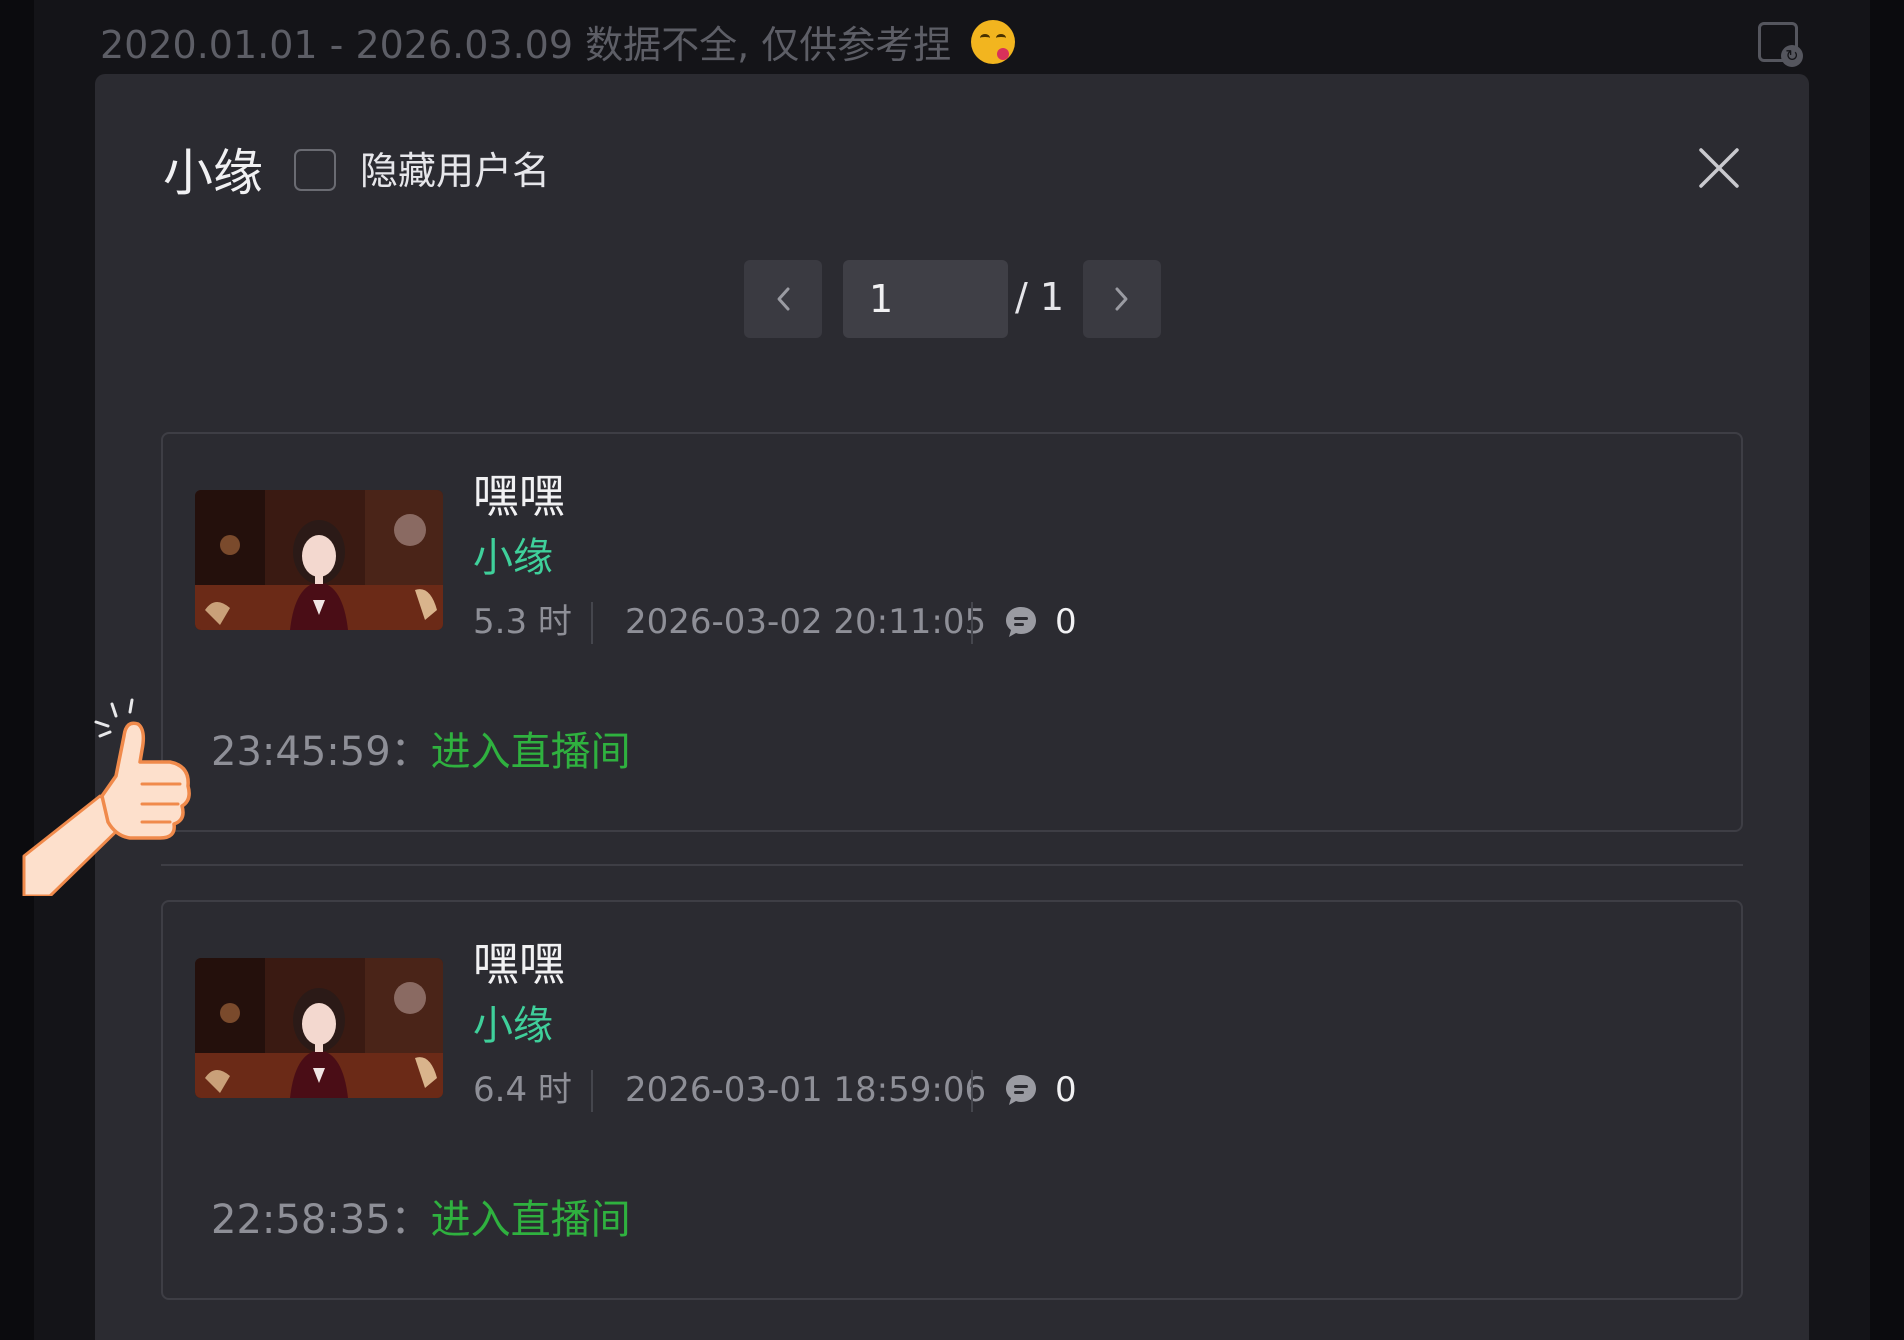  What do you see at coordinates (213, 173) in the screenshot?
I see `modal-title: 小缘` at bounding box center [213, 173].